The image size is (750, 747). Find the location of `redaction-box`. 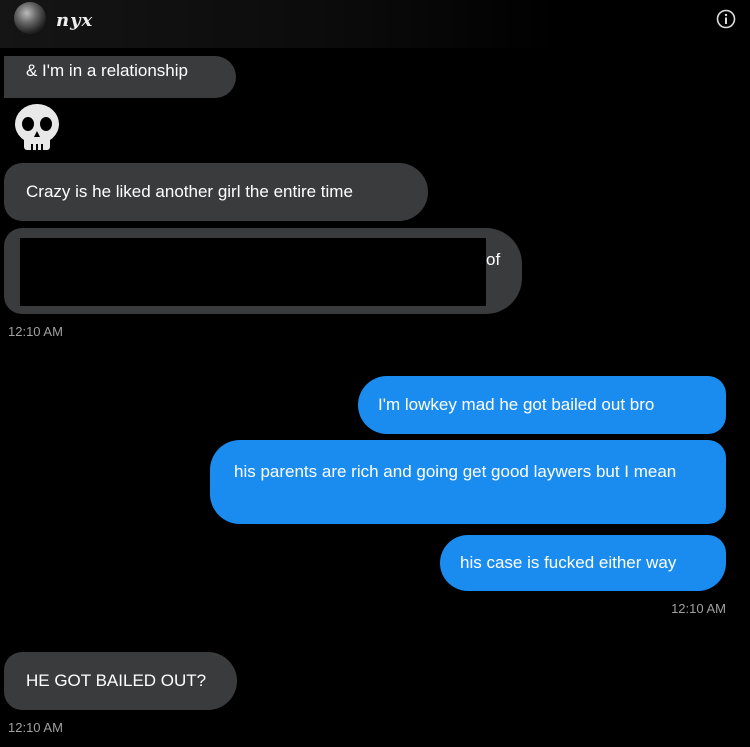

redaction-box is located at coordinates (253, 272).